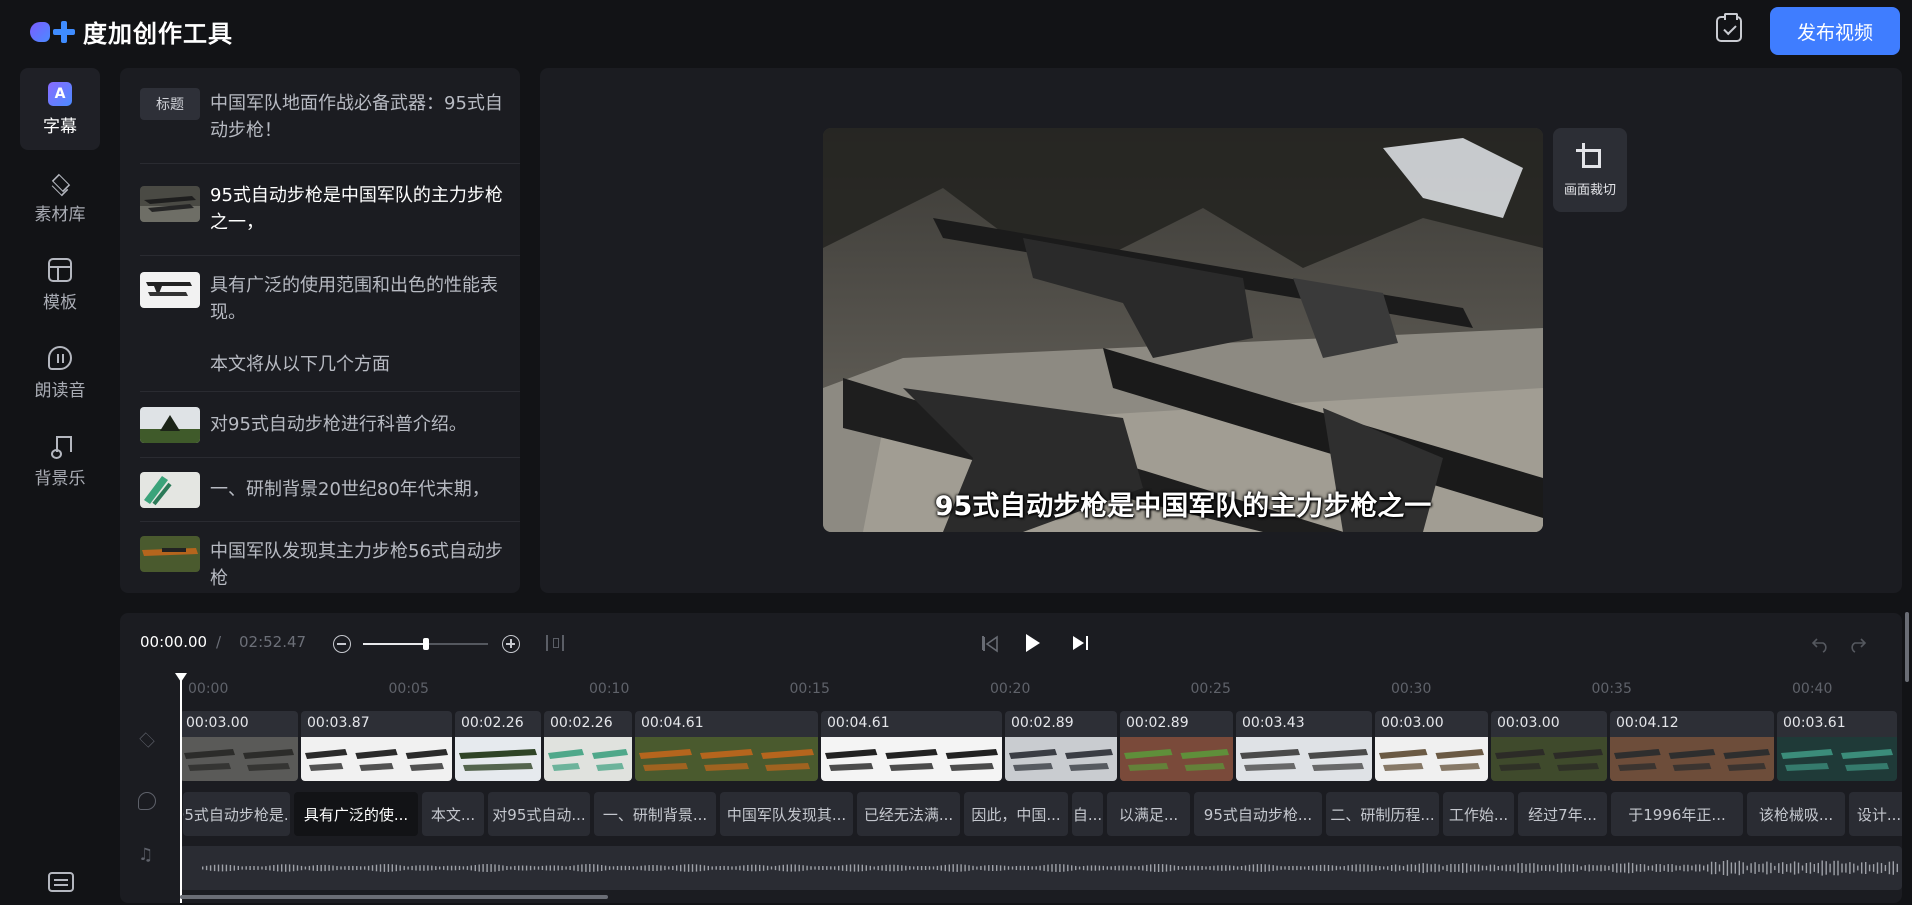  Describe the element at coordinates (1907, 647) in the screenshot. I see `panel-scrollbar` at that location.